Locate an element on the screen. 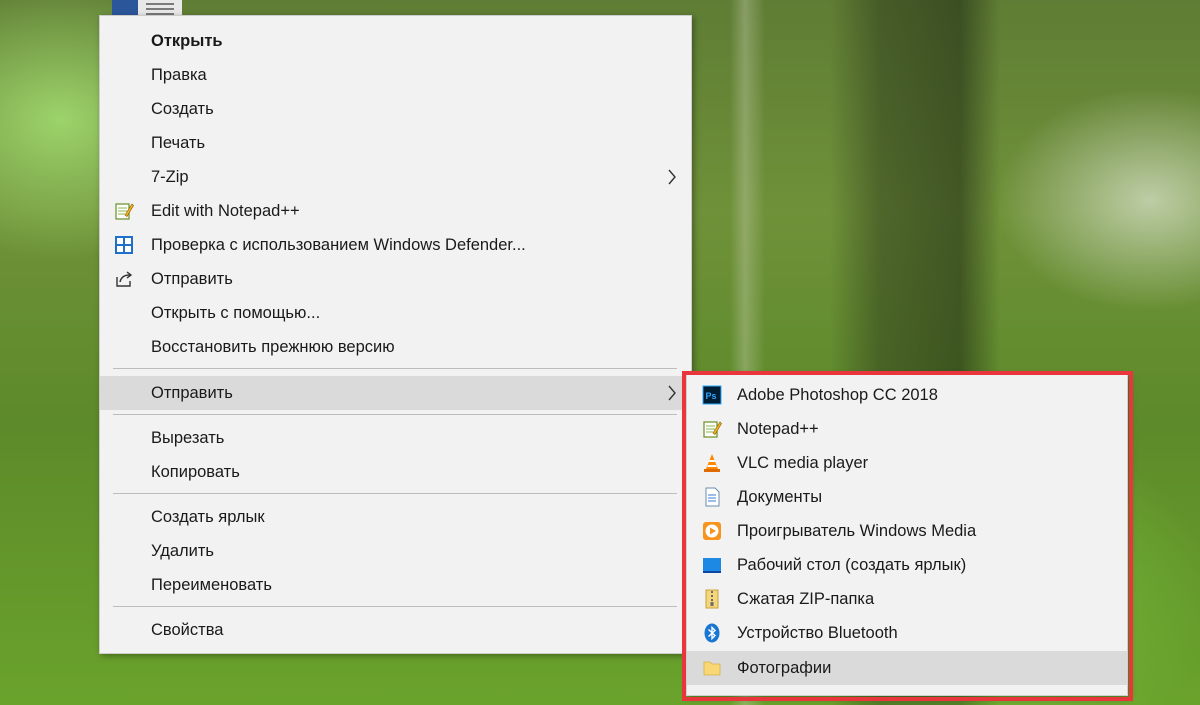 The image size is (1200, 705). menu-item-restore-version: Восстановить прежнюю версию is located at coordinates (395, 347).